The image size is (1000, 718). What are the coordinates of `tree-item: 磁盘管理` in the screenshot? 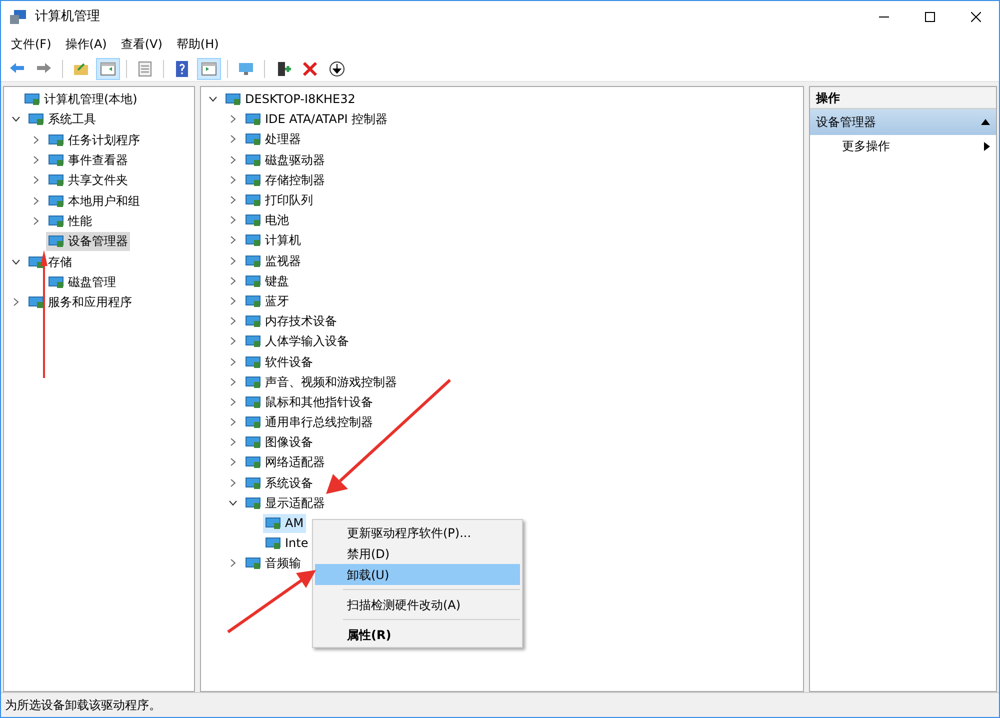 It's located at (82, 282).